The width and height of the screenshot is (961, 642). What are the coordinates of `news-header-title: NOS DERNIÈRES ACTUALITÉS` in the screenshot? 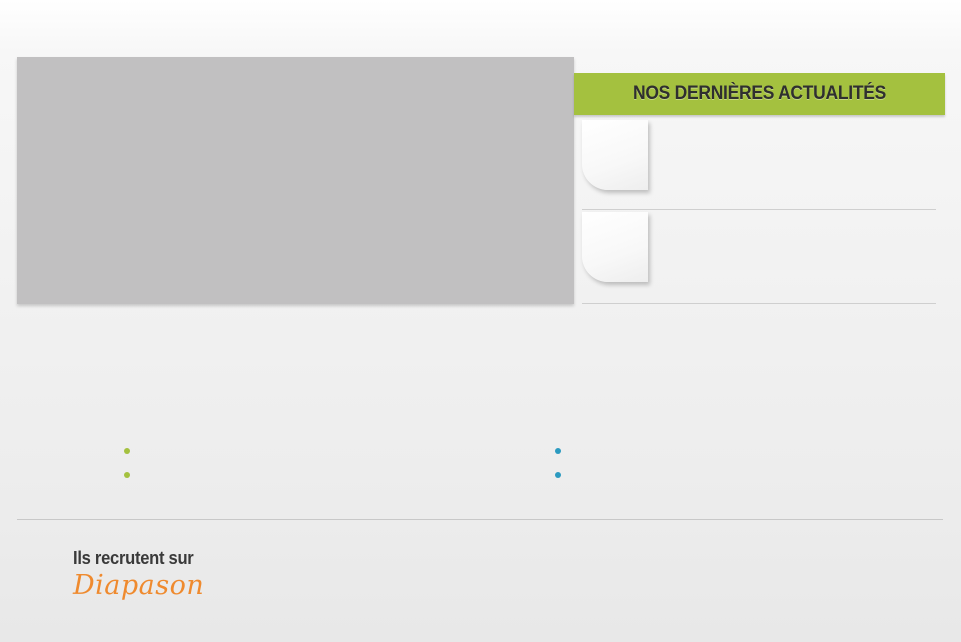 It's located at (759, 93).